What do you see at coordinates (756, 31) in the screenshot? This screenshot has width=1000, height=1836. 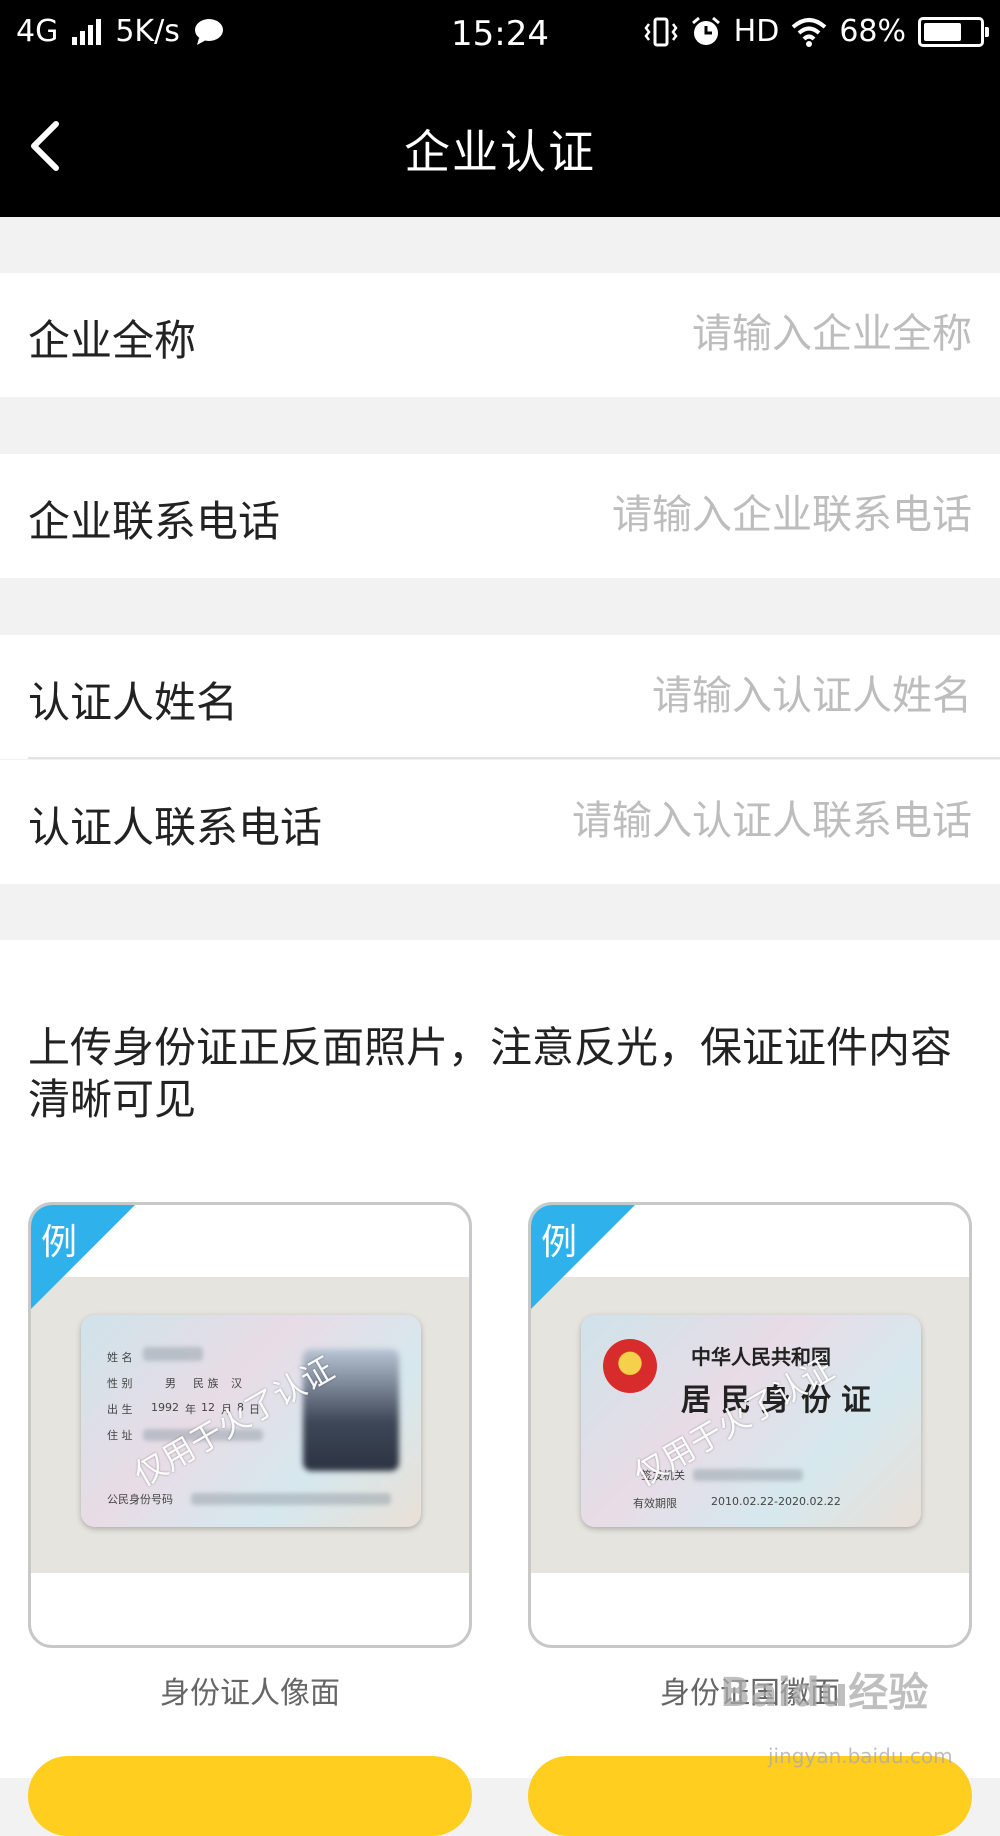 I see `hd-indicator: HD` at bounding box center [756, 31].